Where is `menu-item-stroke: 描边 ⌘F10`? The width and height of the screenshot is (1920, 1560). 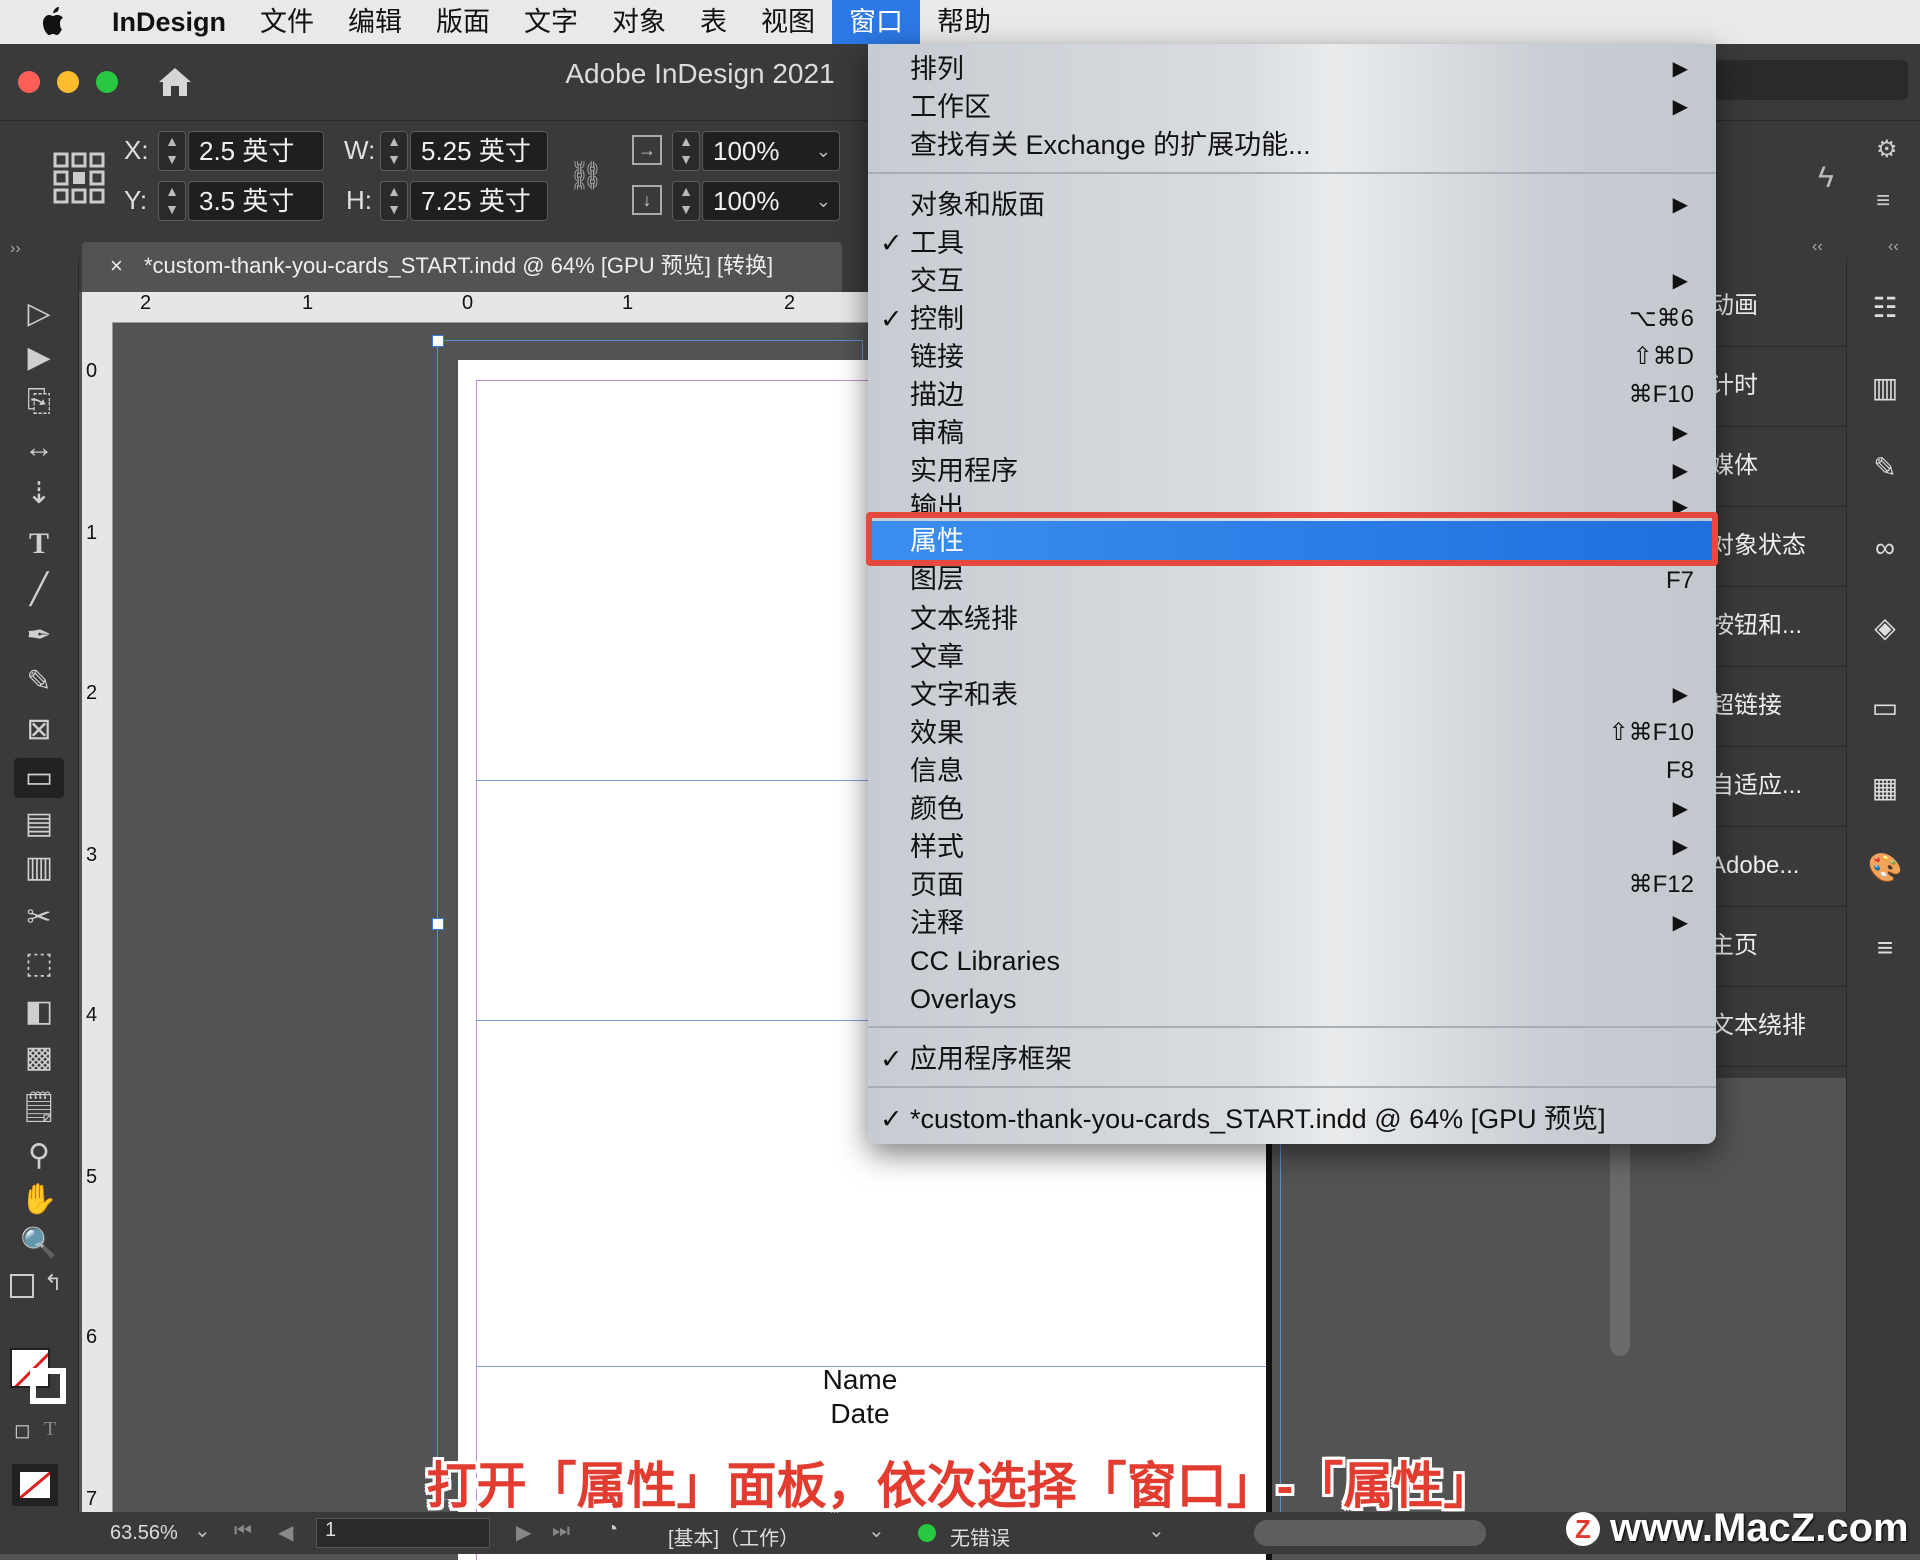
menu-item-stroke: 描边 ⌘F10 is located at coordinates (1292, 395).